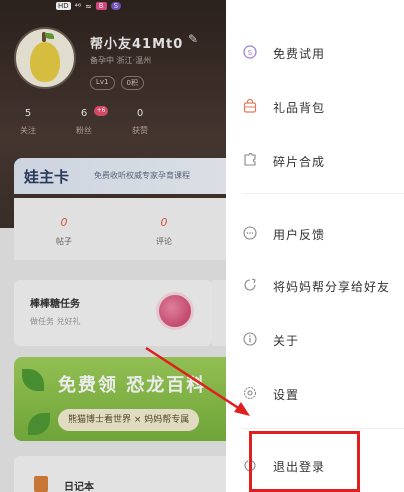 The image size is (404, 492). Describe the element at coordinates (315, 340) in the screenshot. I see `menu-item-about: 关于` at that location.